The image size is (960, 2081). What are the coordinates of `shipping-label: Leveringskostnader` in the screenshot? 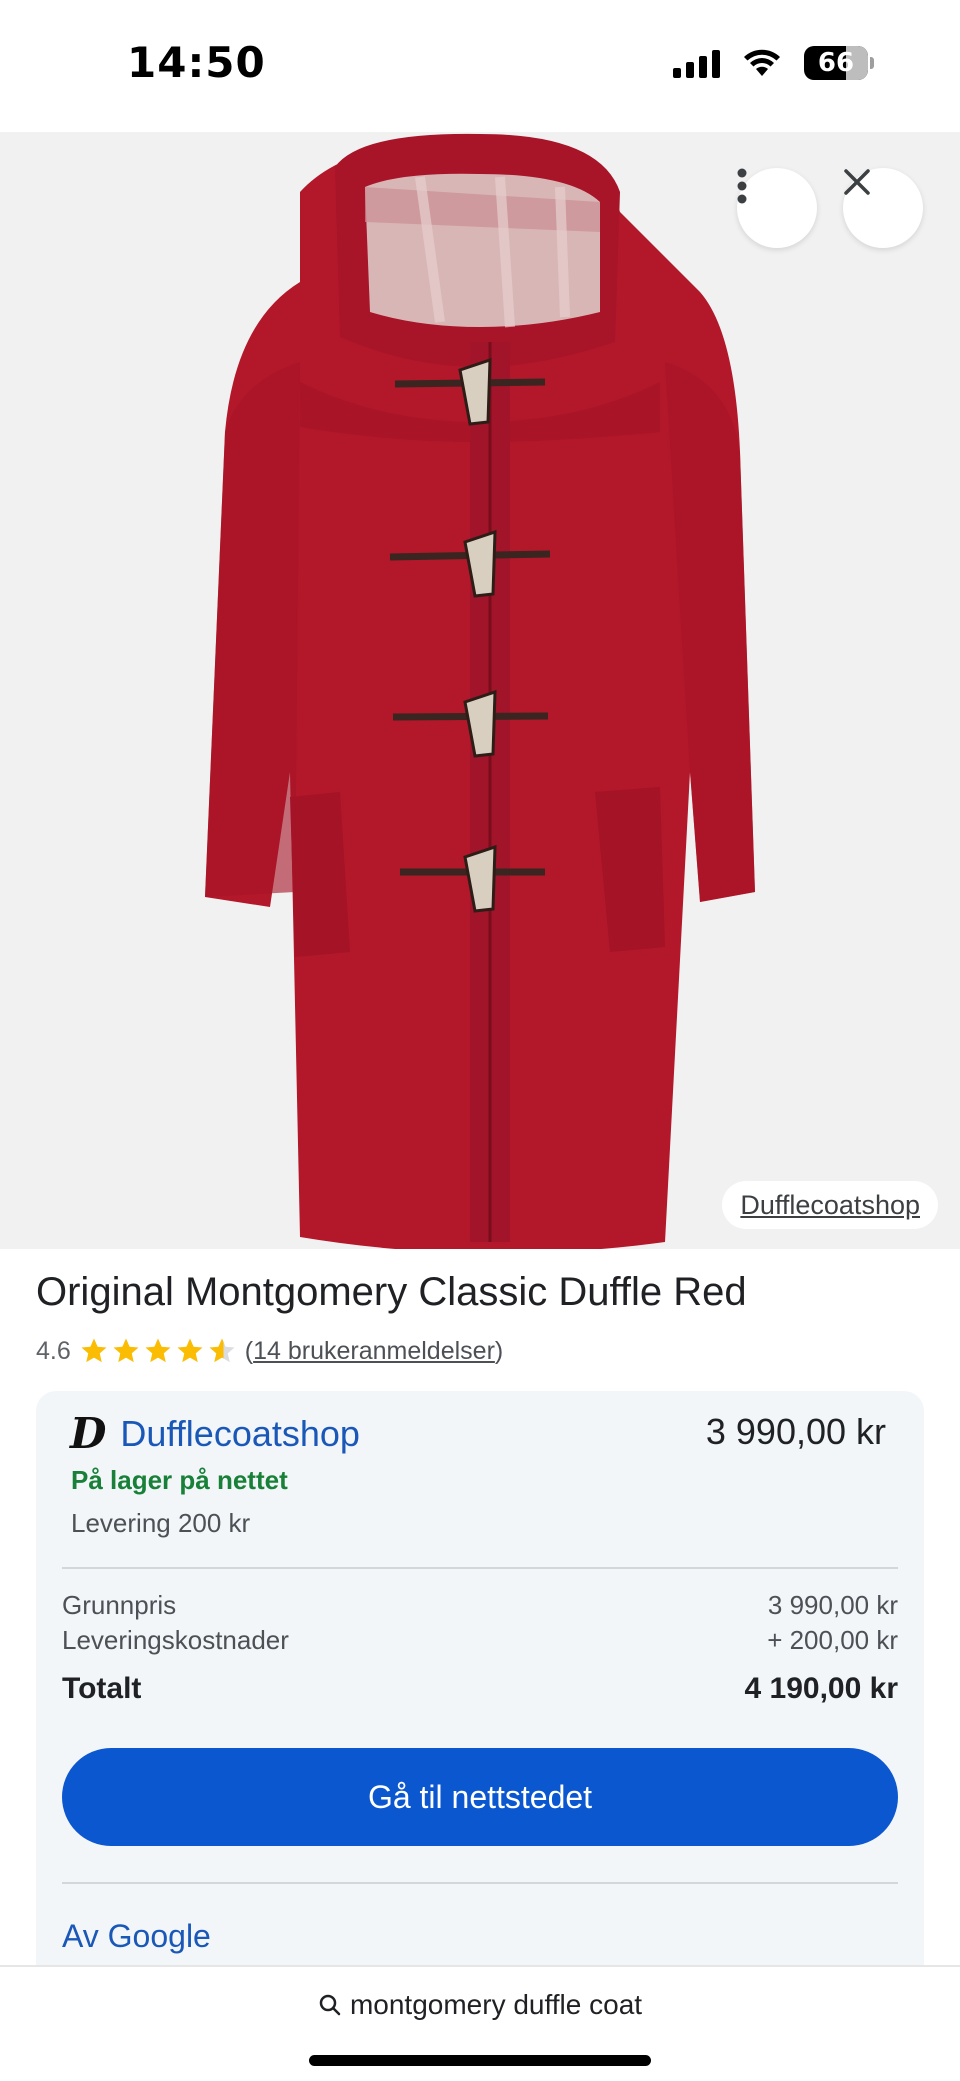 It's located at (175, 1640).